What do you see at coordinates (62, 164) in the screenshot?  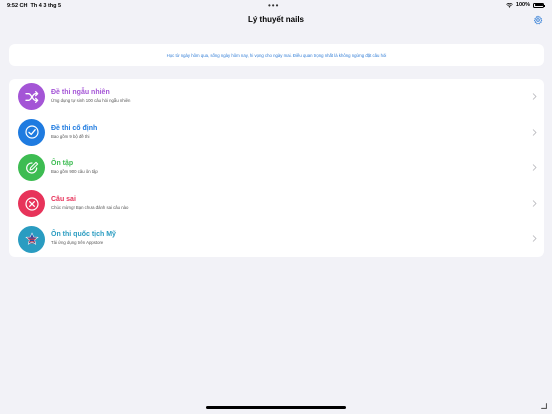 I see `menu-item-title: Ôn tập` at bounding box center [62, 164].